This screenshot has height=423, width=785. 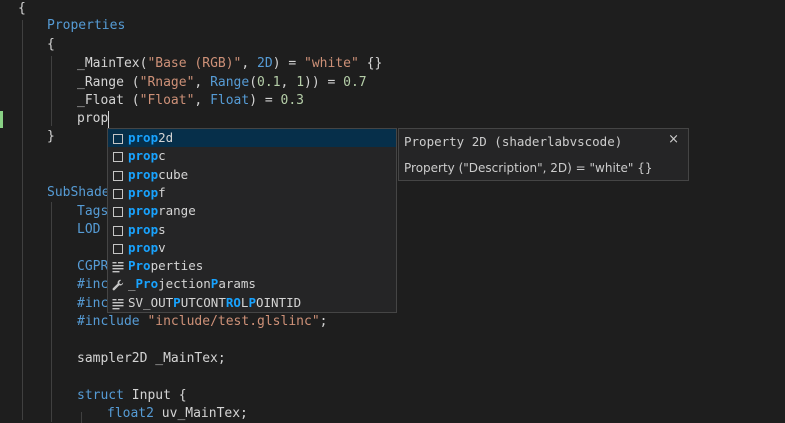 What do you see at coordinates (252, 193) in the screenshot?
I see `suggest-item: propf` at bounding box center [252, 193].